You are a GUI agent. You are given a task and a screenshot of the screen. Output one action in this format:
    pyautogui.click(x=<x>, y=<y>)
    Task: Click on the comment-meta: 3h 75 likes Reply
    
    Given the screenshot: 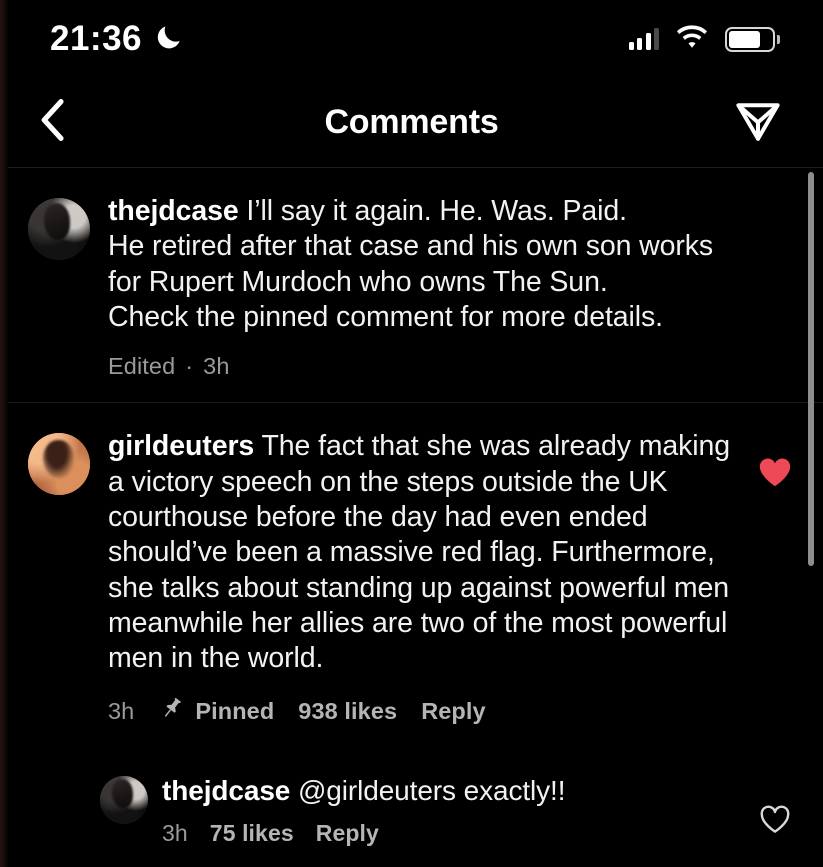 What is the action you would take?
    pyautogui.click(x=449, y=833)
    